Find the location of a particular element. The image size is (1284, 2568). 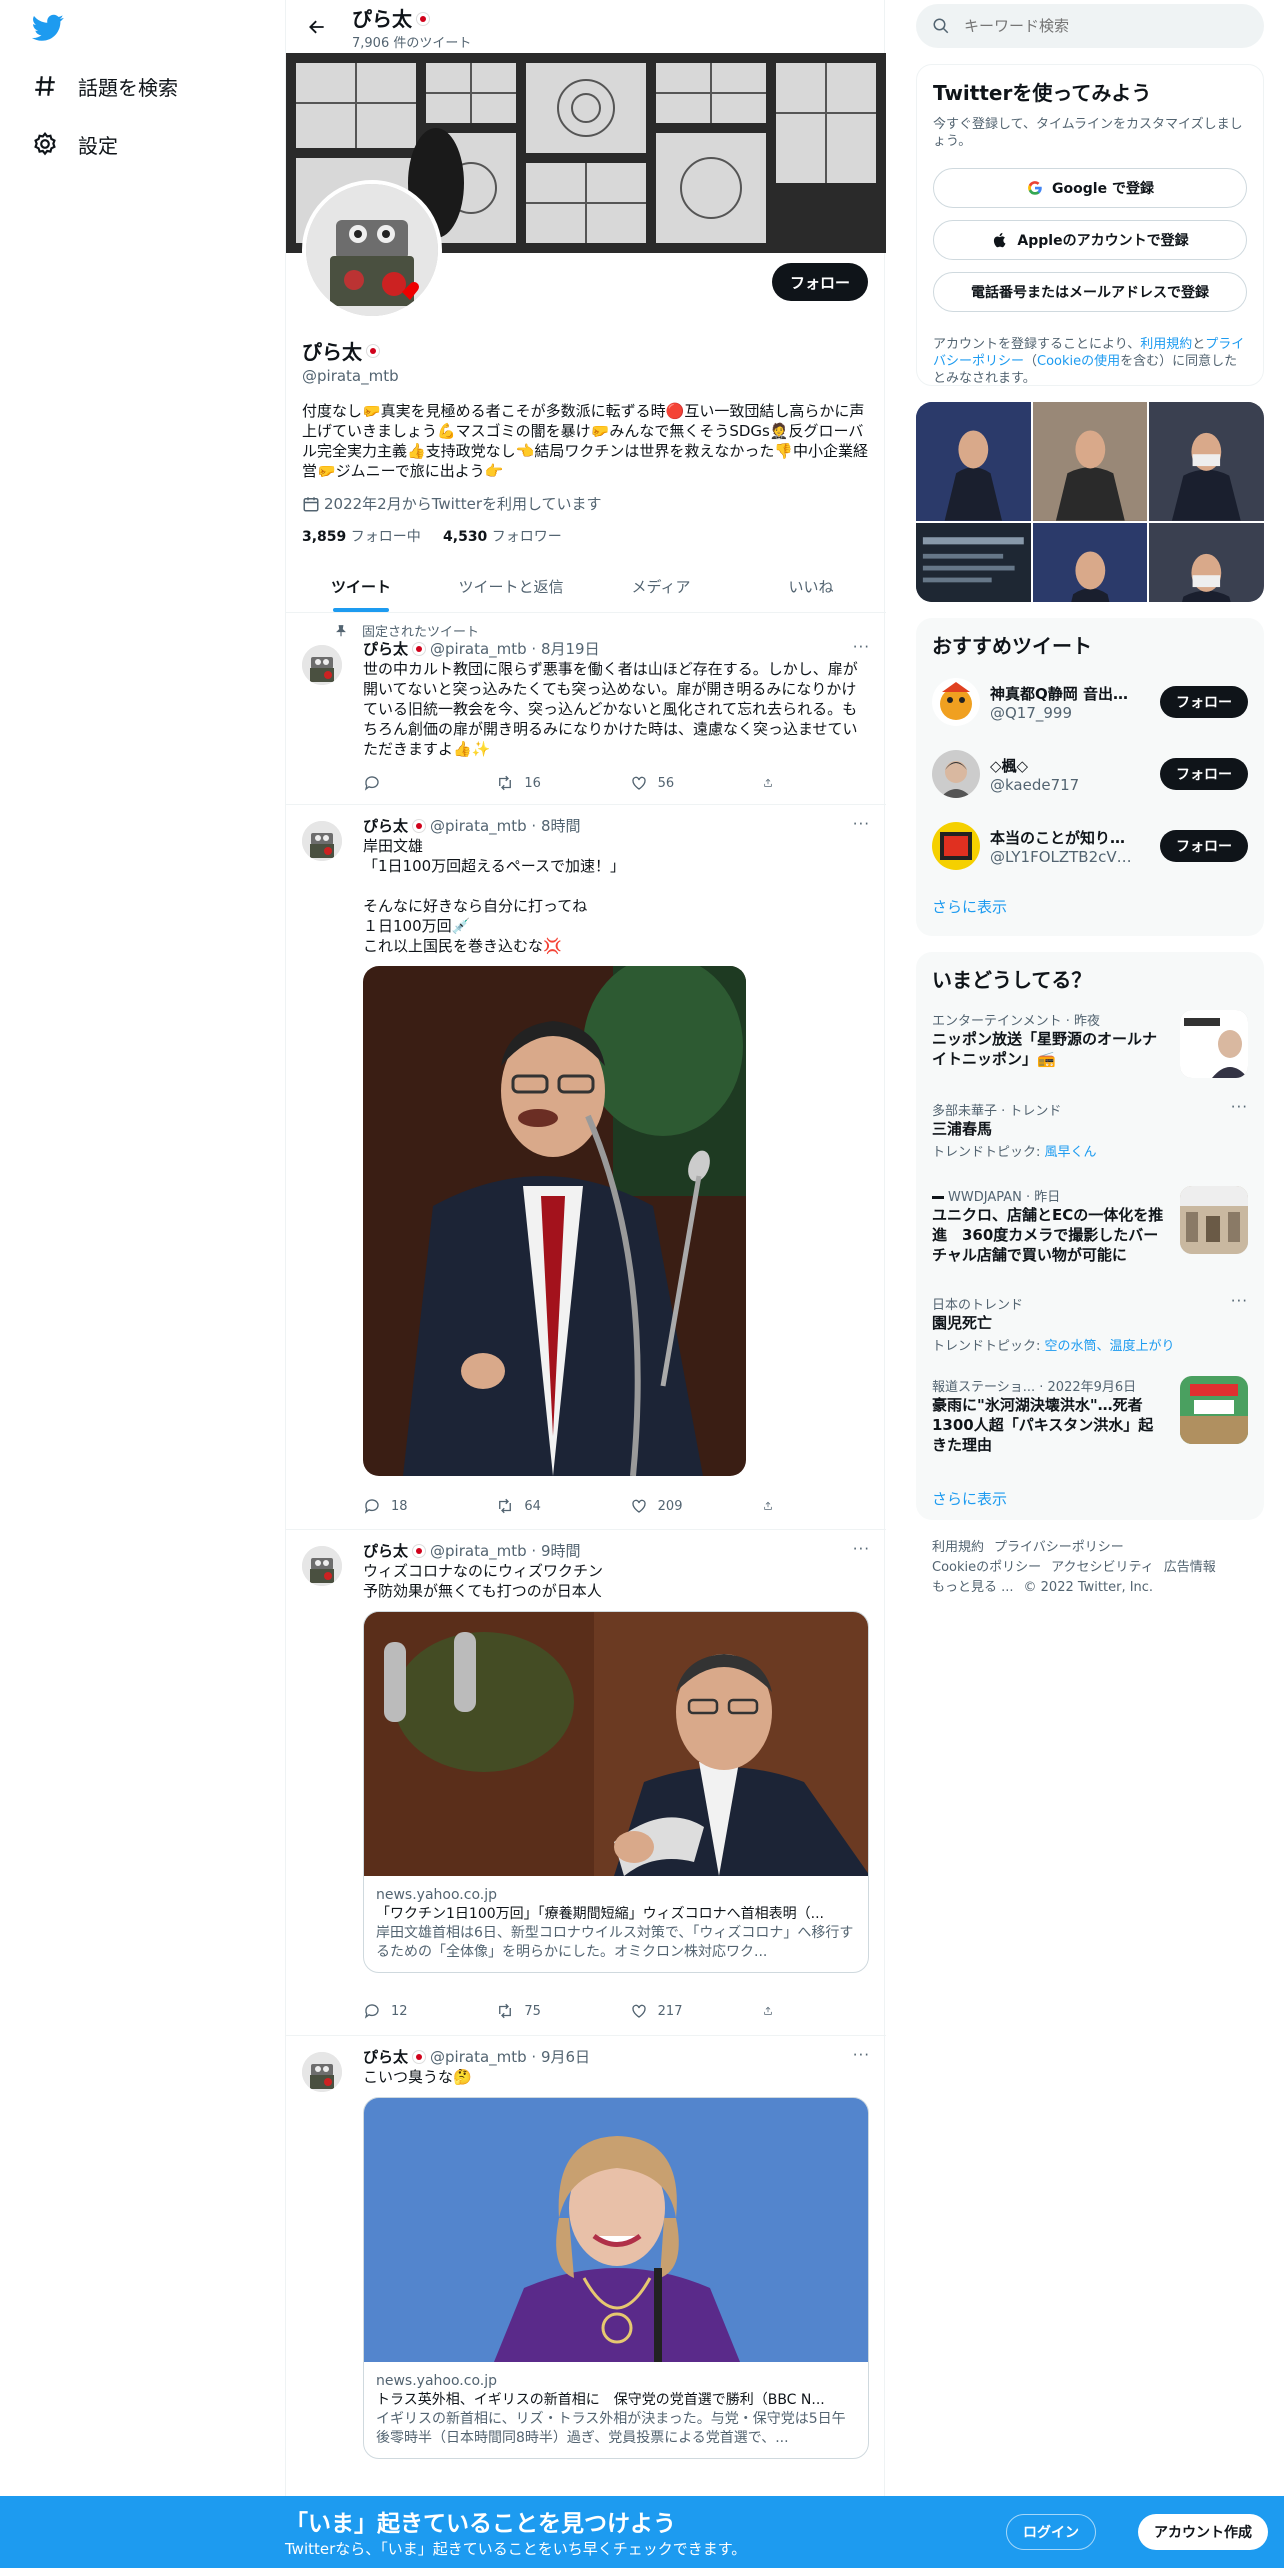

search-box is located at coordinates (1090, 26).